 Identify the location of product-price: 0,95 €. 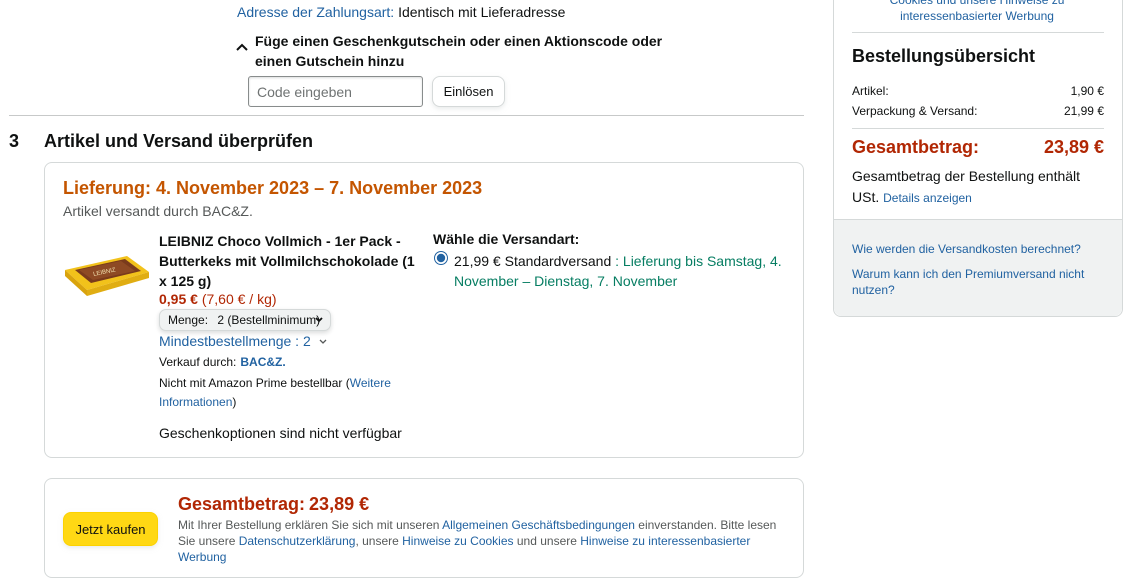
(178, 299).